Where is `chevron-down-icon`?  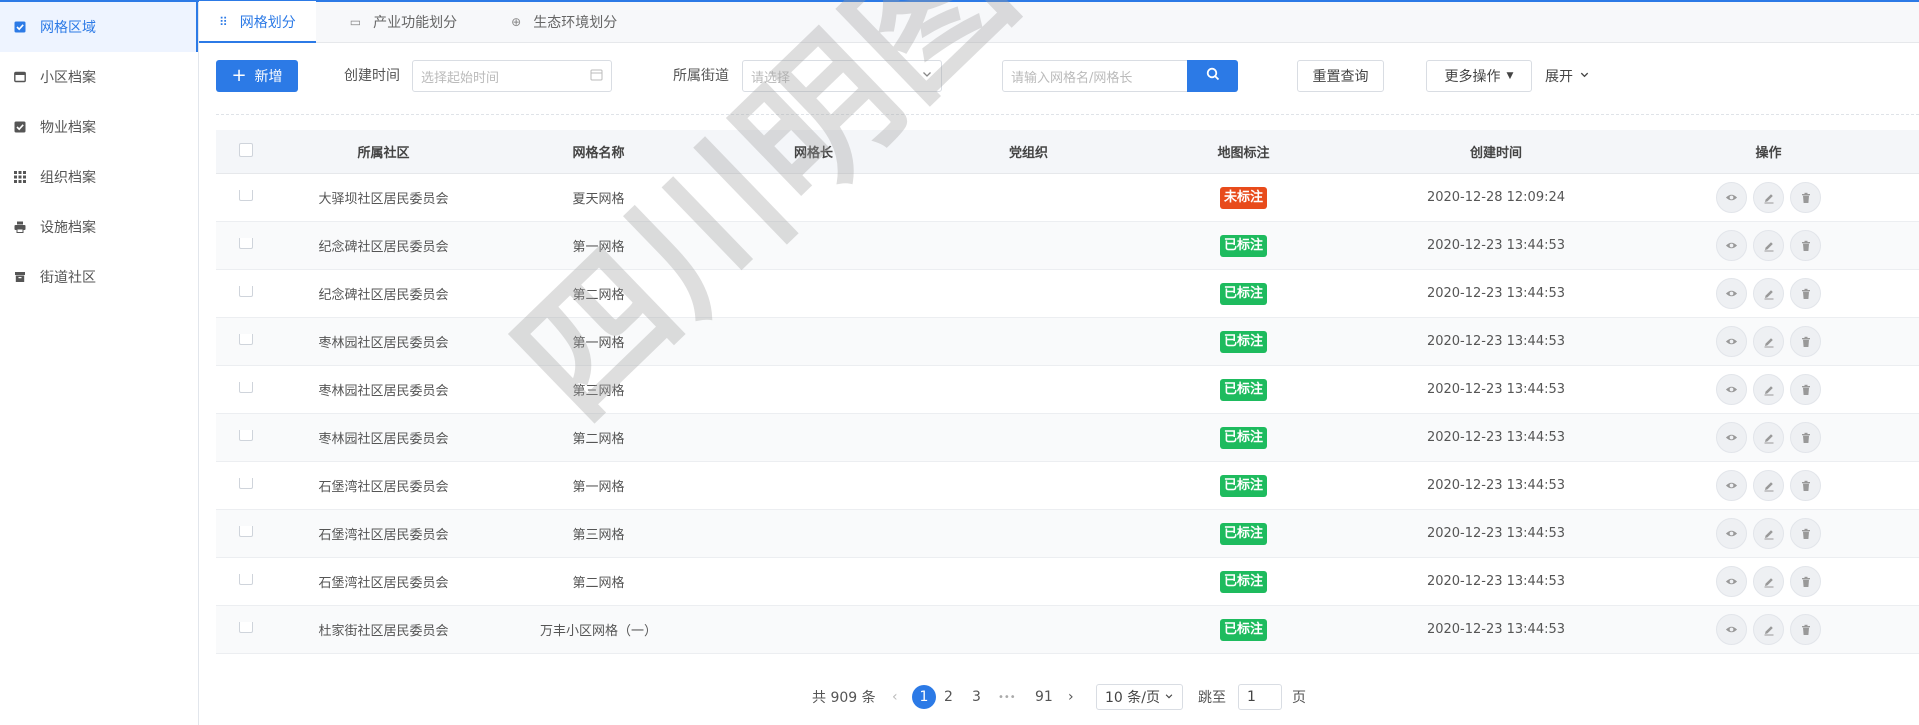 chevron-down-icon is located at coordinates (927, 76).